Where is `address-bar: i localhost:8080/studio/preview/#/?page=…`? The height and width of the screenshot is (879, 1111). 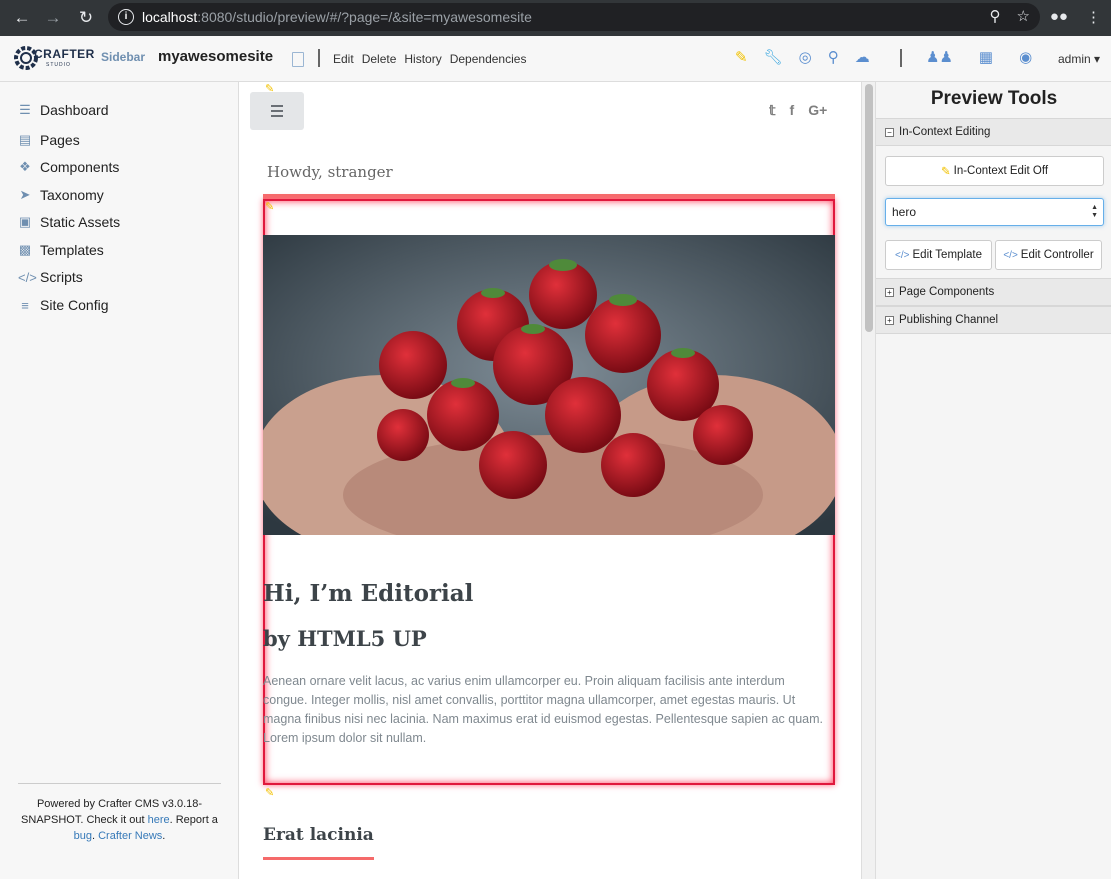
address-bar: i localhost:8080/studio/preview/#/?page=… is located at coordinates (574, 17).